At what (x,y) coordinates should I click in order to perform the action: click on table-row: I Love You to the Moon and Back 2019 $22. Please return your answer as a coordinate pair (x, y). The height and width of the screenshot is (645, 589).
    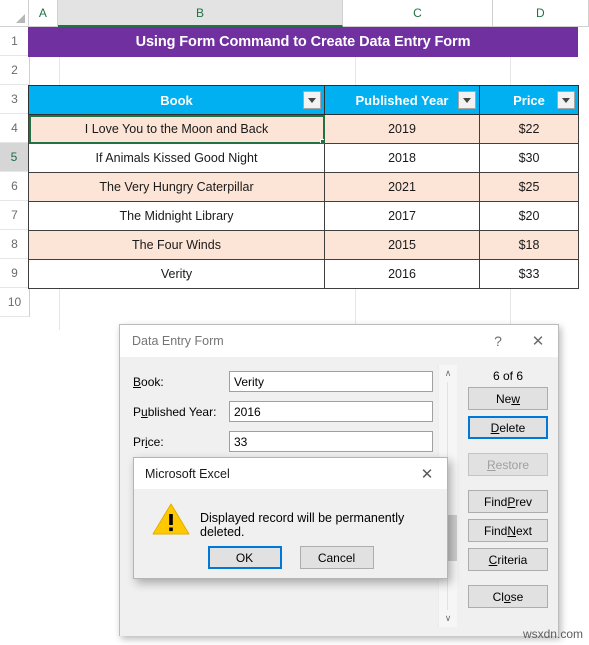
    Looking at the image, I should click on (303, 129).